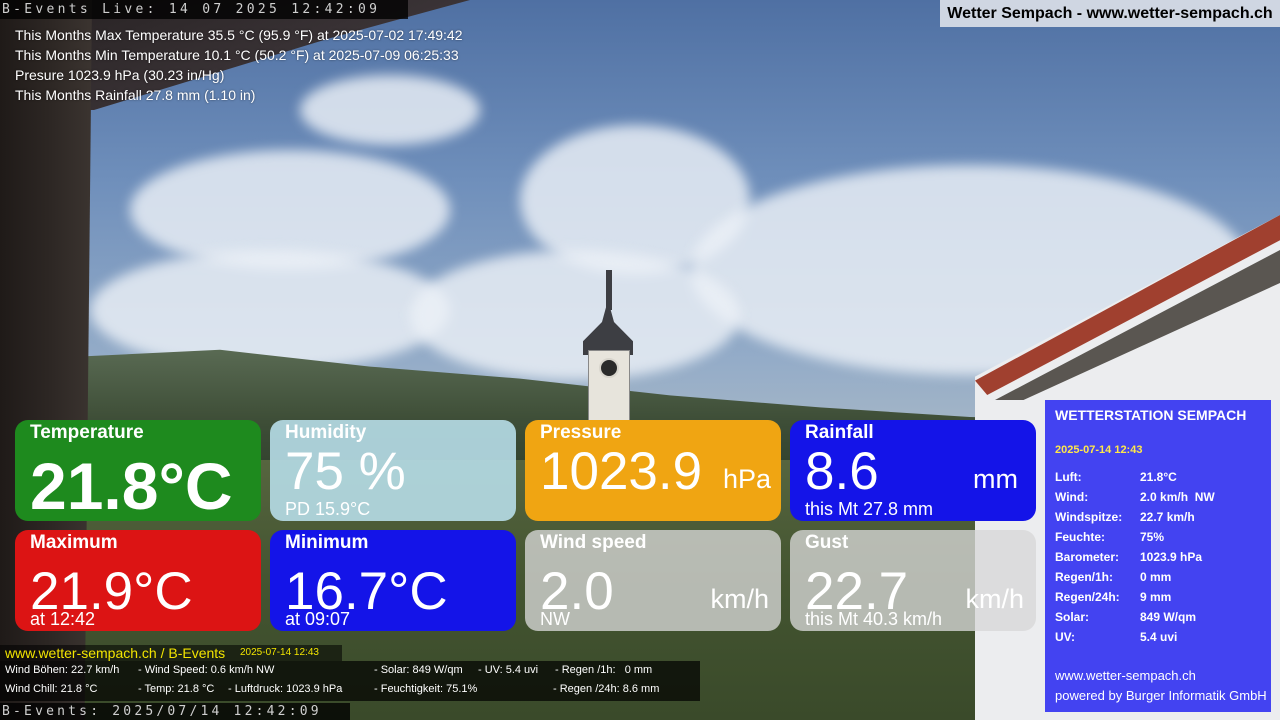 Image resolution: width=1280 pixels, height=720 pixels. Describe the element at coordinates (115, 653) in the screenshot. I see `ticker-site-link: www.wetter-sempach.ch / B-Events` at that location.